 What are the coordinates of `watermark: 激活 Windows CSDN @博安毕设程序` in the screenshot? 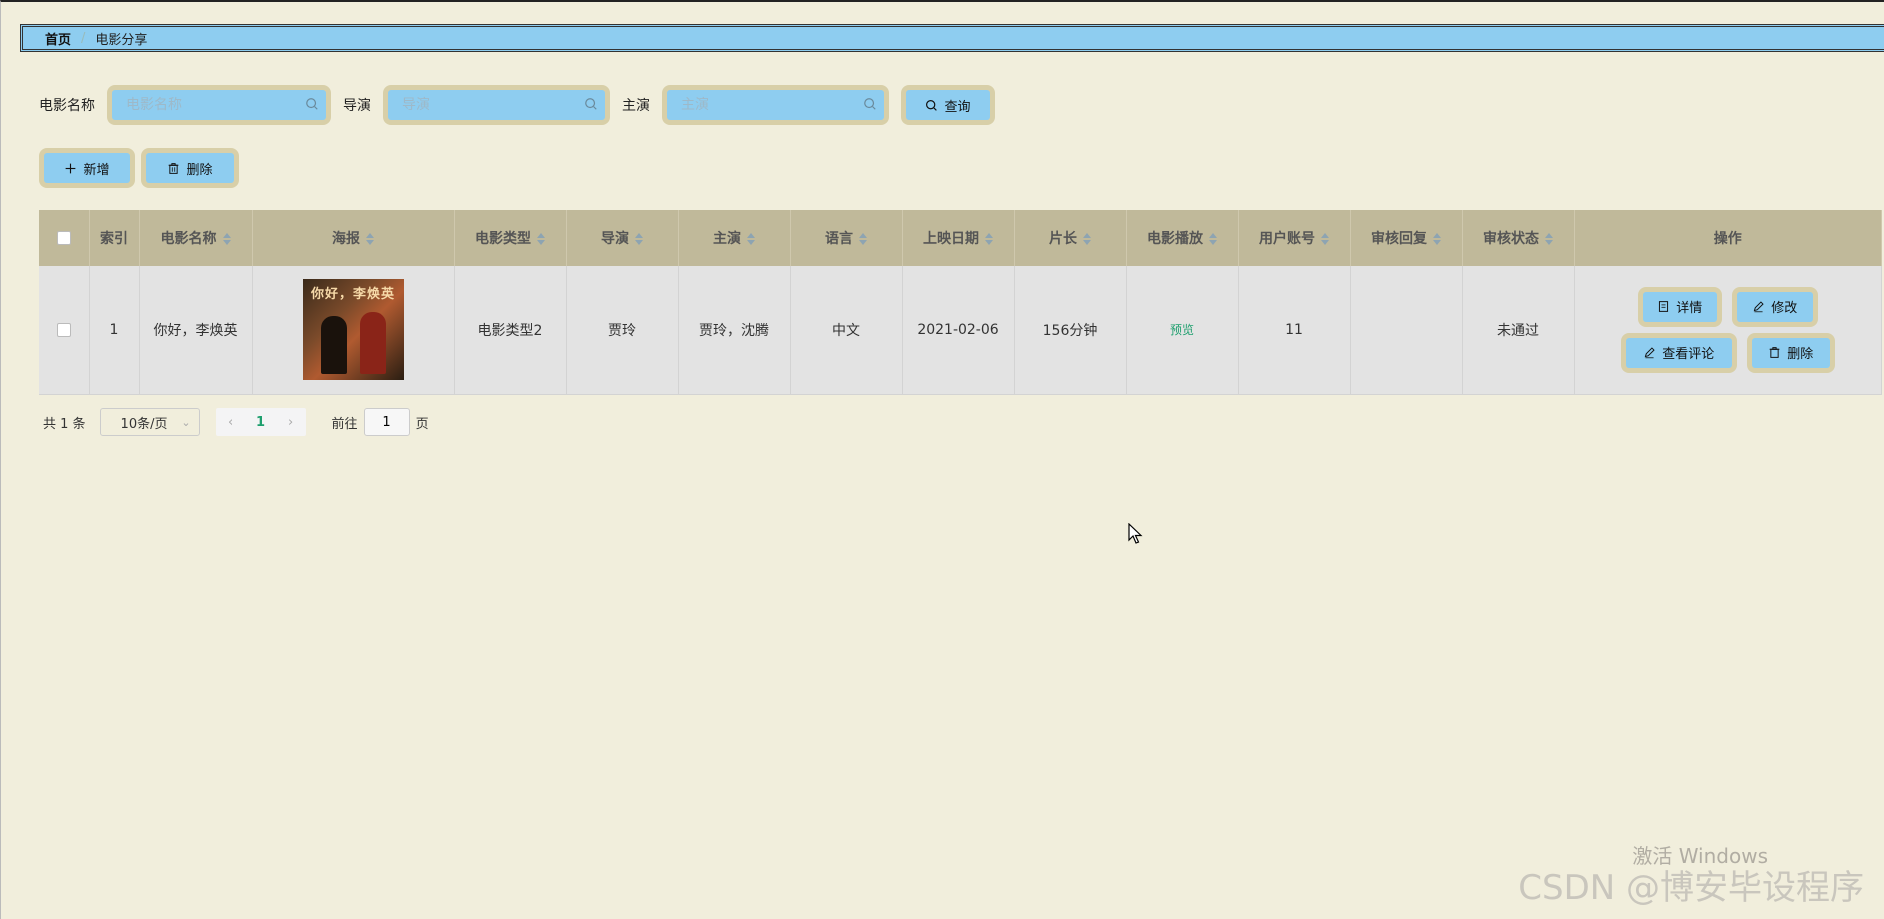 It's located at (1691, 876).